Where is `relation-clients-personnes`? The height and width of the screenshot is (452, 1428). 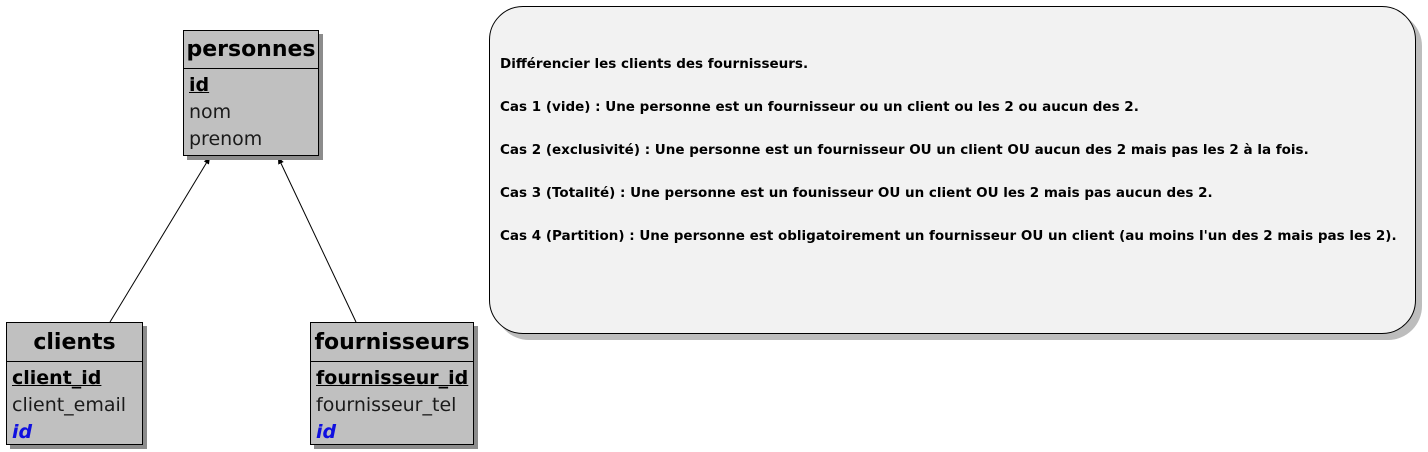
relation-clients-personnes is located at coordinates (160, 239).